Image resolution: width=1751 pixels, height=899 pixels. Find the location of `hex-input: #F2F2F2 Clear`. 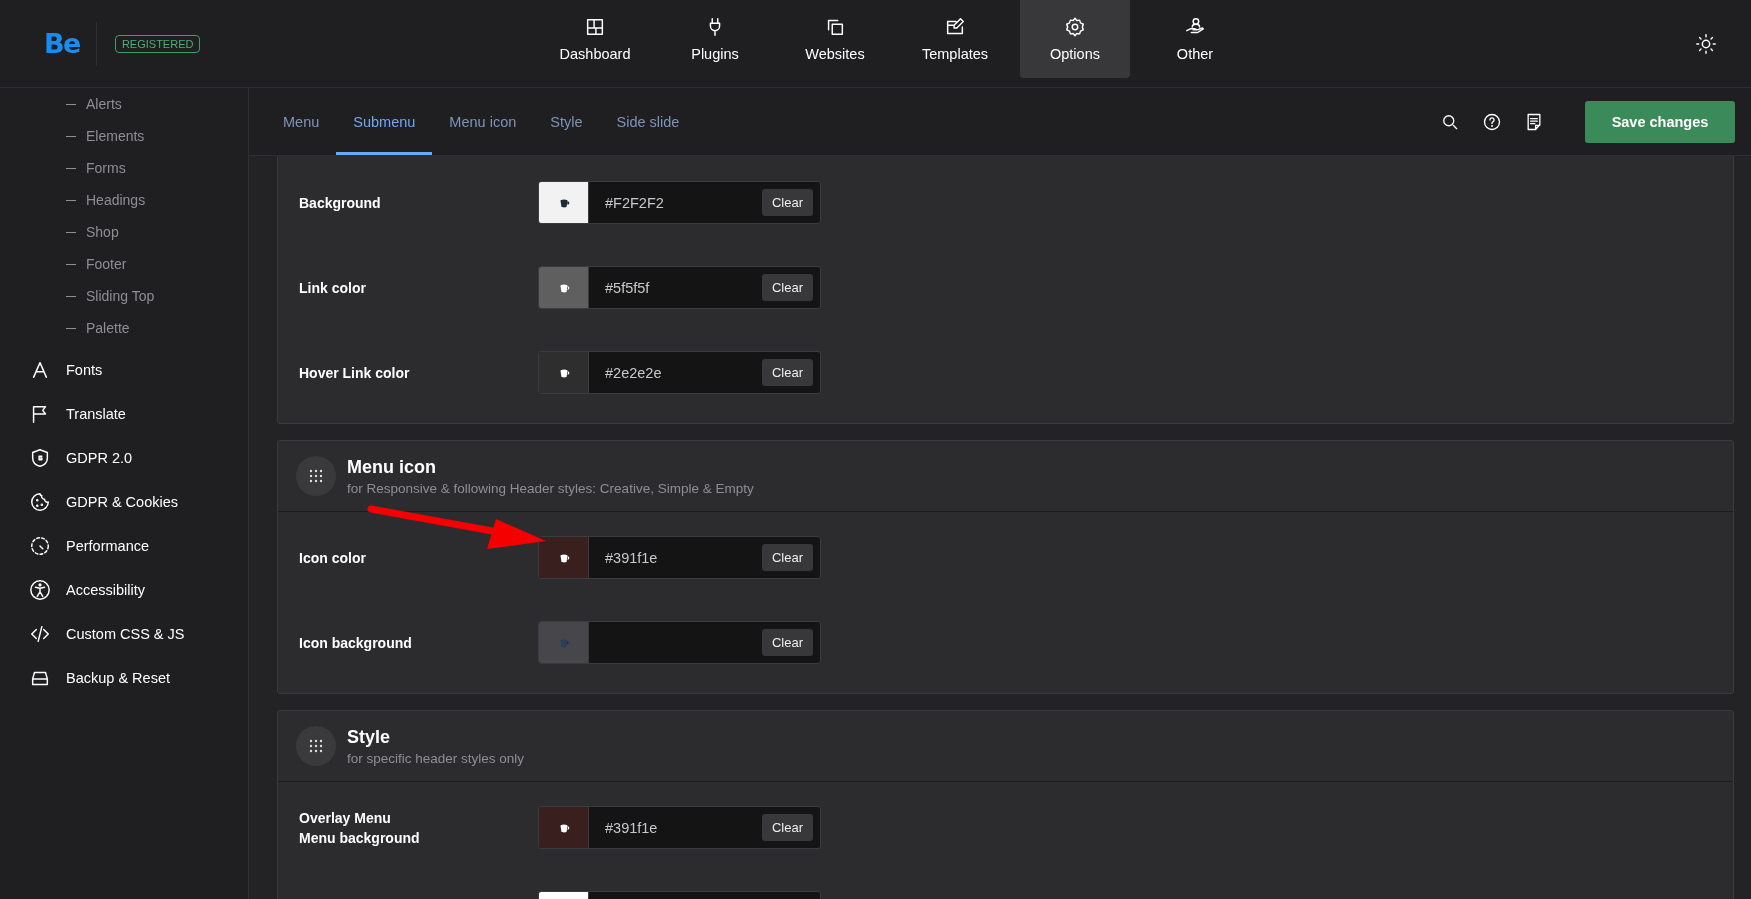

hex-input: #F2F2F2 Clear is located at coordinates (704, 202).